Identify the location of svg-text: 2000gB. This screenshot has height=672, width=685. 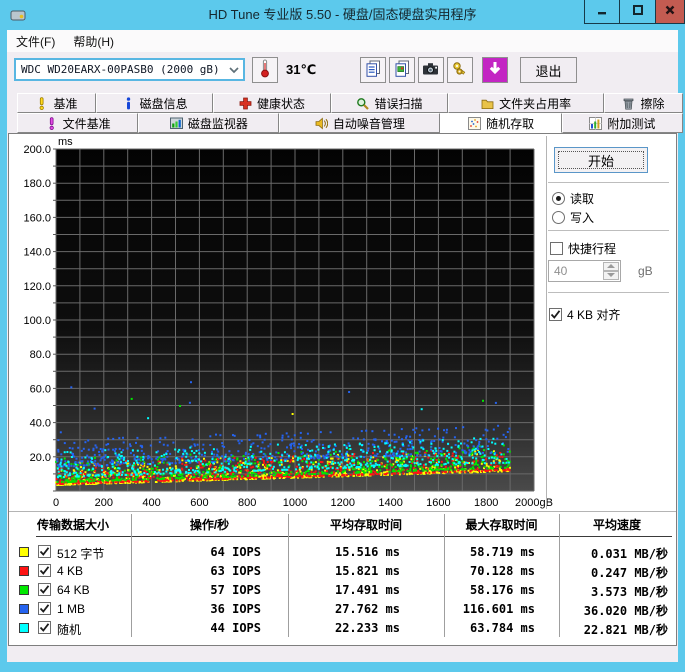
(534, 503).